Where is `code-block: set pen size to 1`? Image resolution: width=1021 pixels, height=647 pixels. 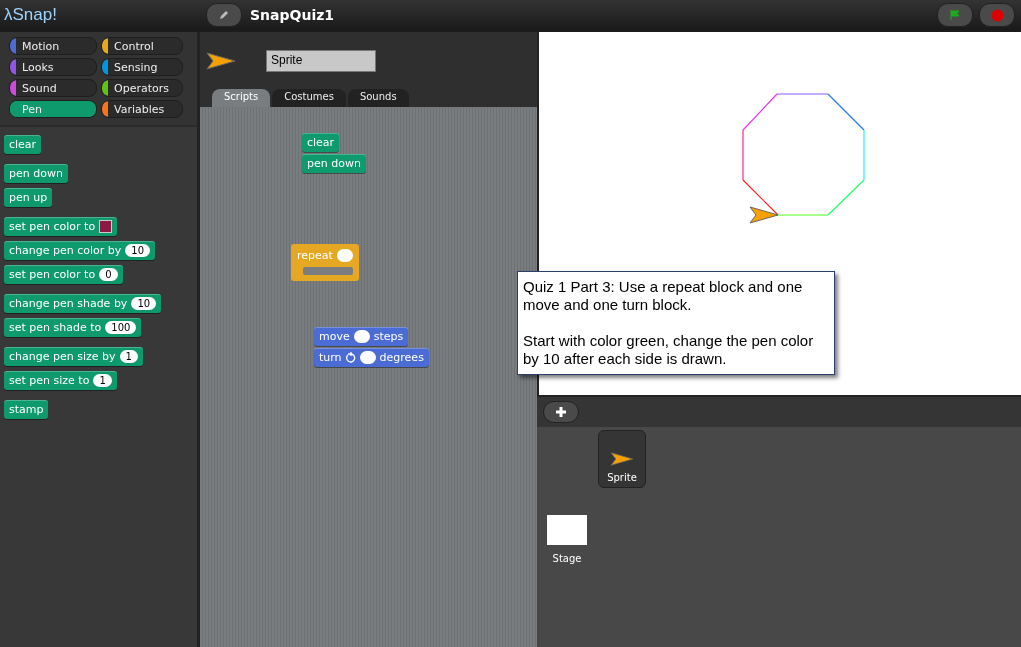 code-block: set pen size to 1 is located at coordinates (60, 380).